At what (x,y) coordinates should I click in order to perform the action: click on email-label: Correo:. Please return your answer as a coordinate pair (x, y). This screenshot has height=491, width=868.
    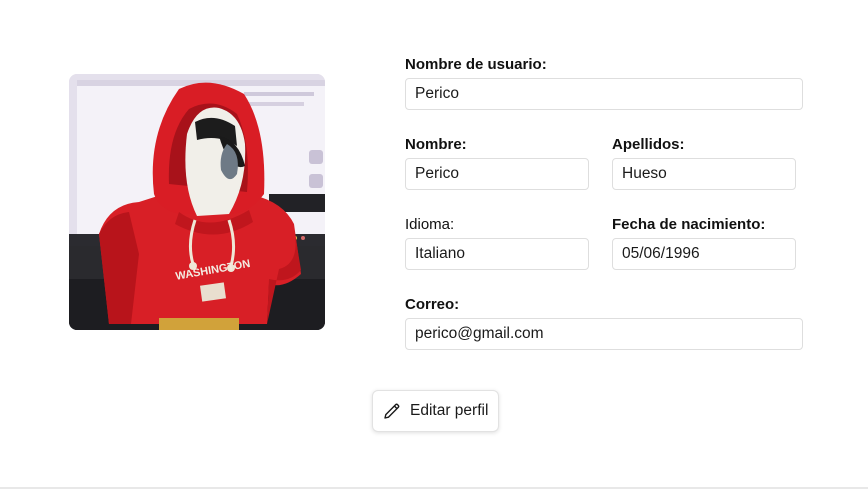
    Looking at the image, I should click on (432, 304).